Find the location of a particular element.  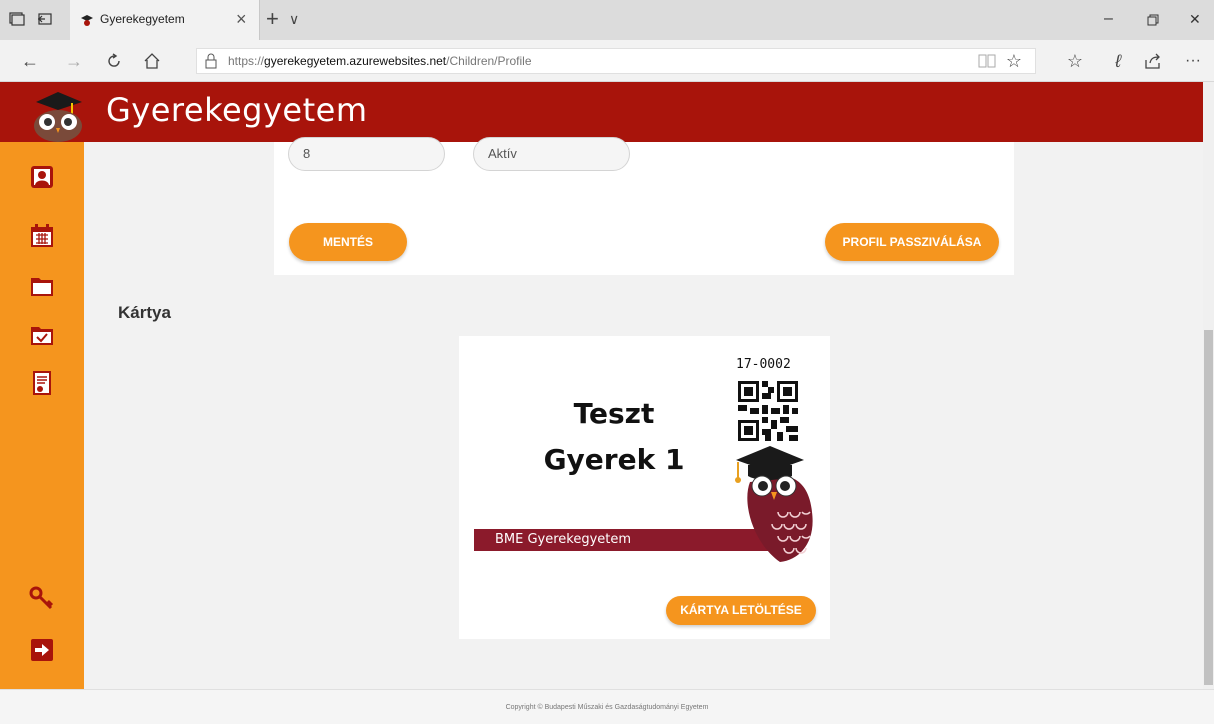

share-icon is located at coordinates (1153, 61).